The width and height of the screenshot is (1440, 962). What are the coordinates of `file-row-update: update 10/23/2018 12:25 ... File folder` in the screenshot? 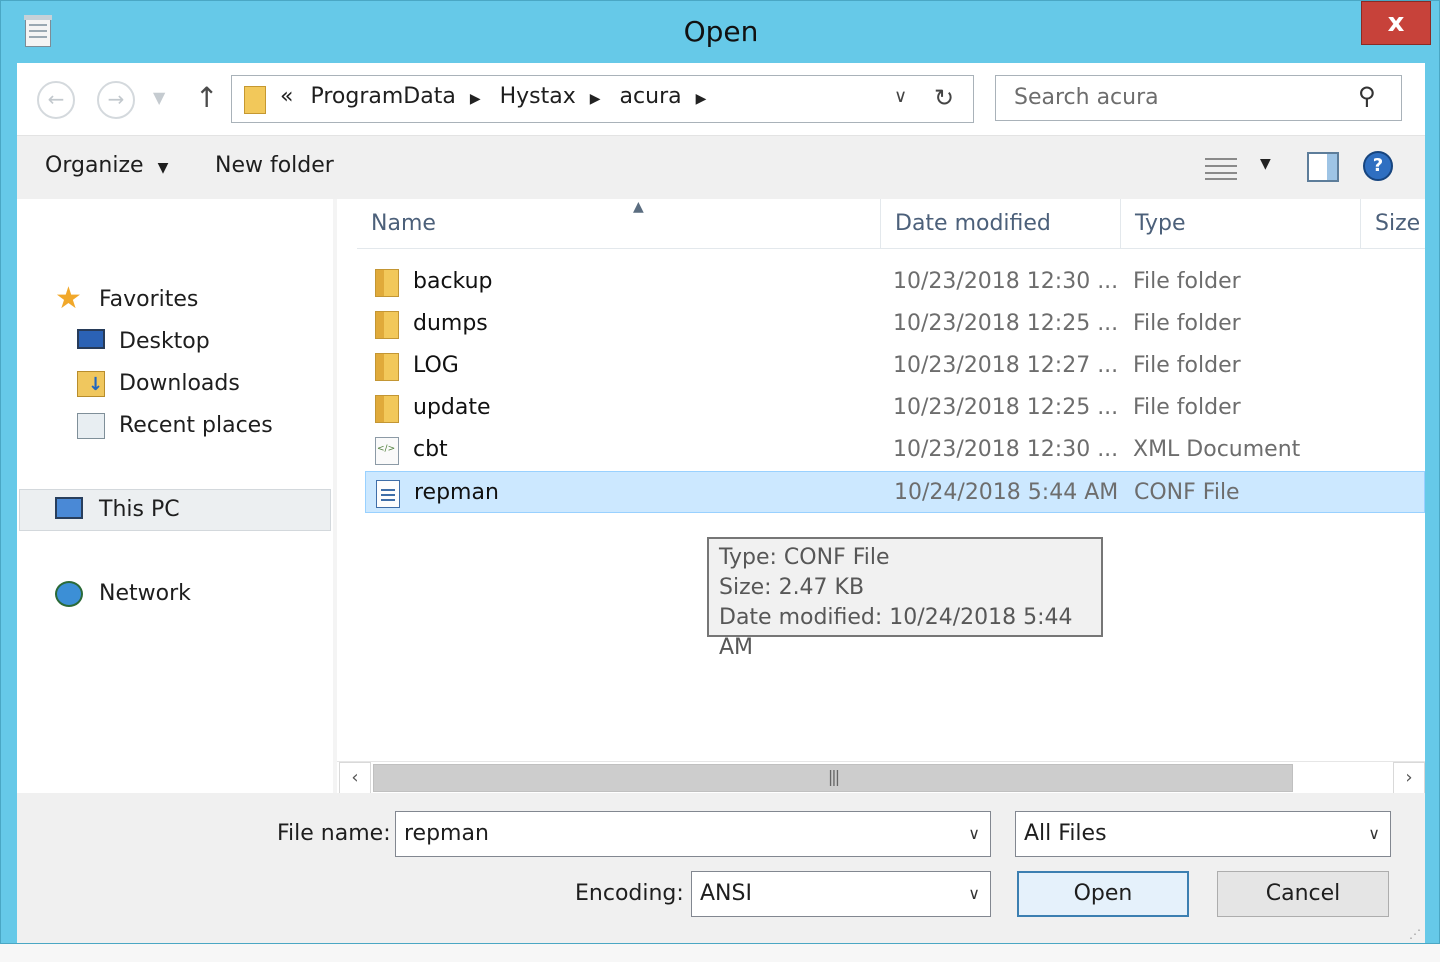 It's located at (895, 408).